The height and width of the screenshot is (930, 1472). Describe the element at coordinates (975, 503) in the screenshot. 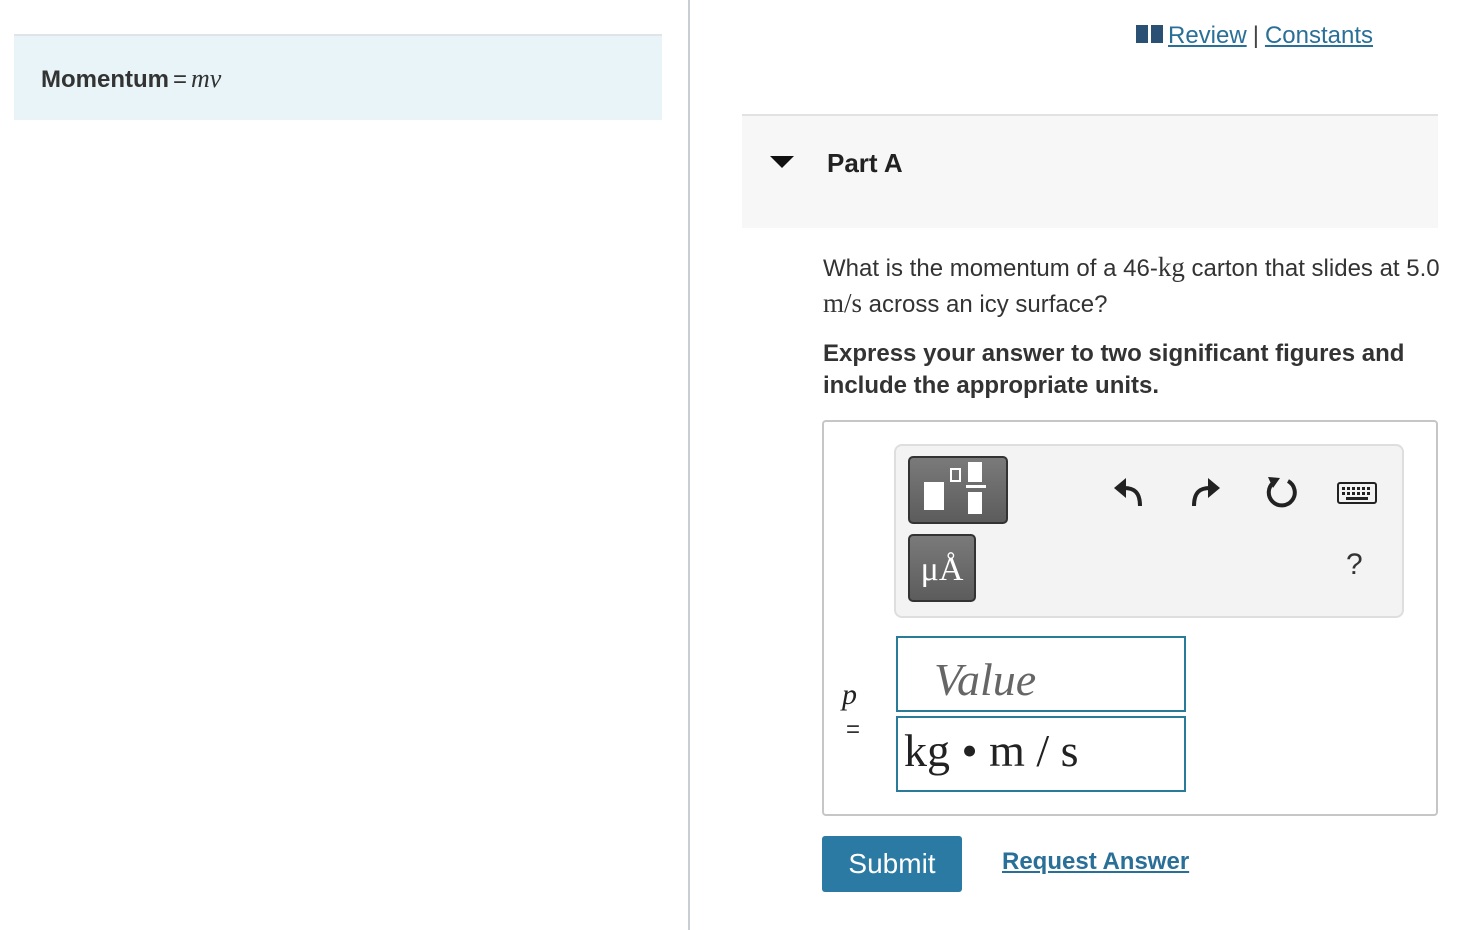

I see `template-denominator-icon` at that location.